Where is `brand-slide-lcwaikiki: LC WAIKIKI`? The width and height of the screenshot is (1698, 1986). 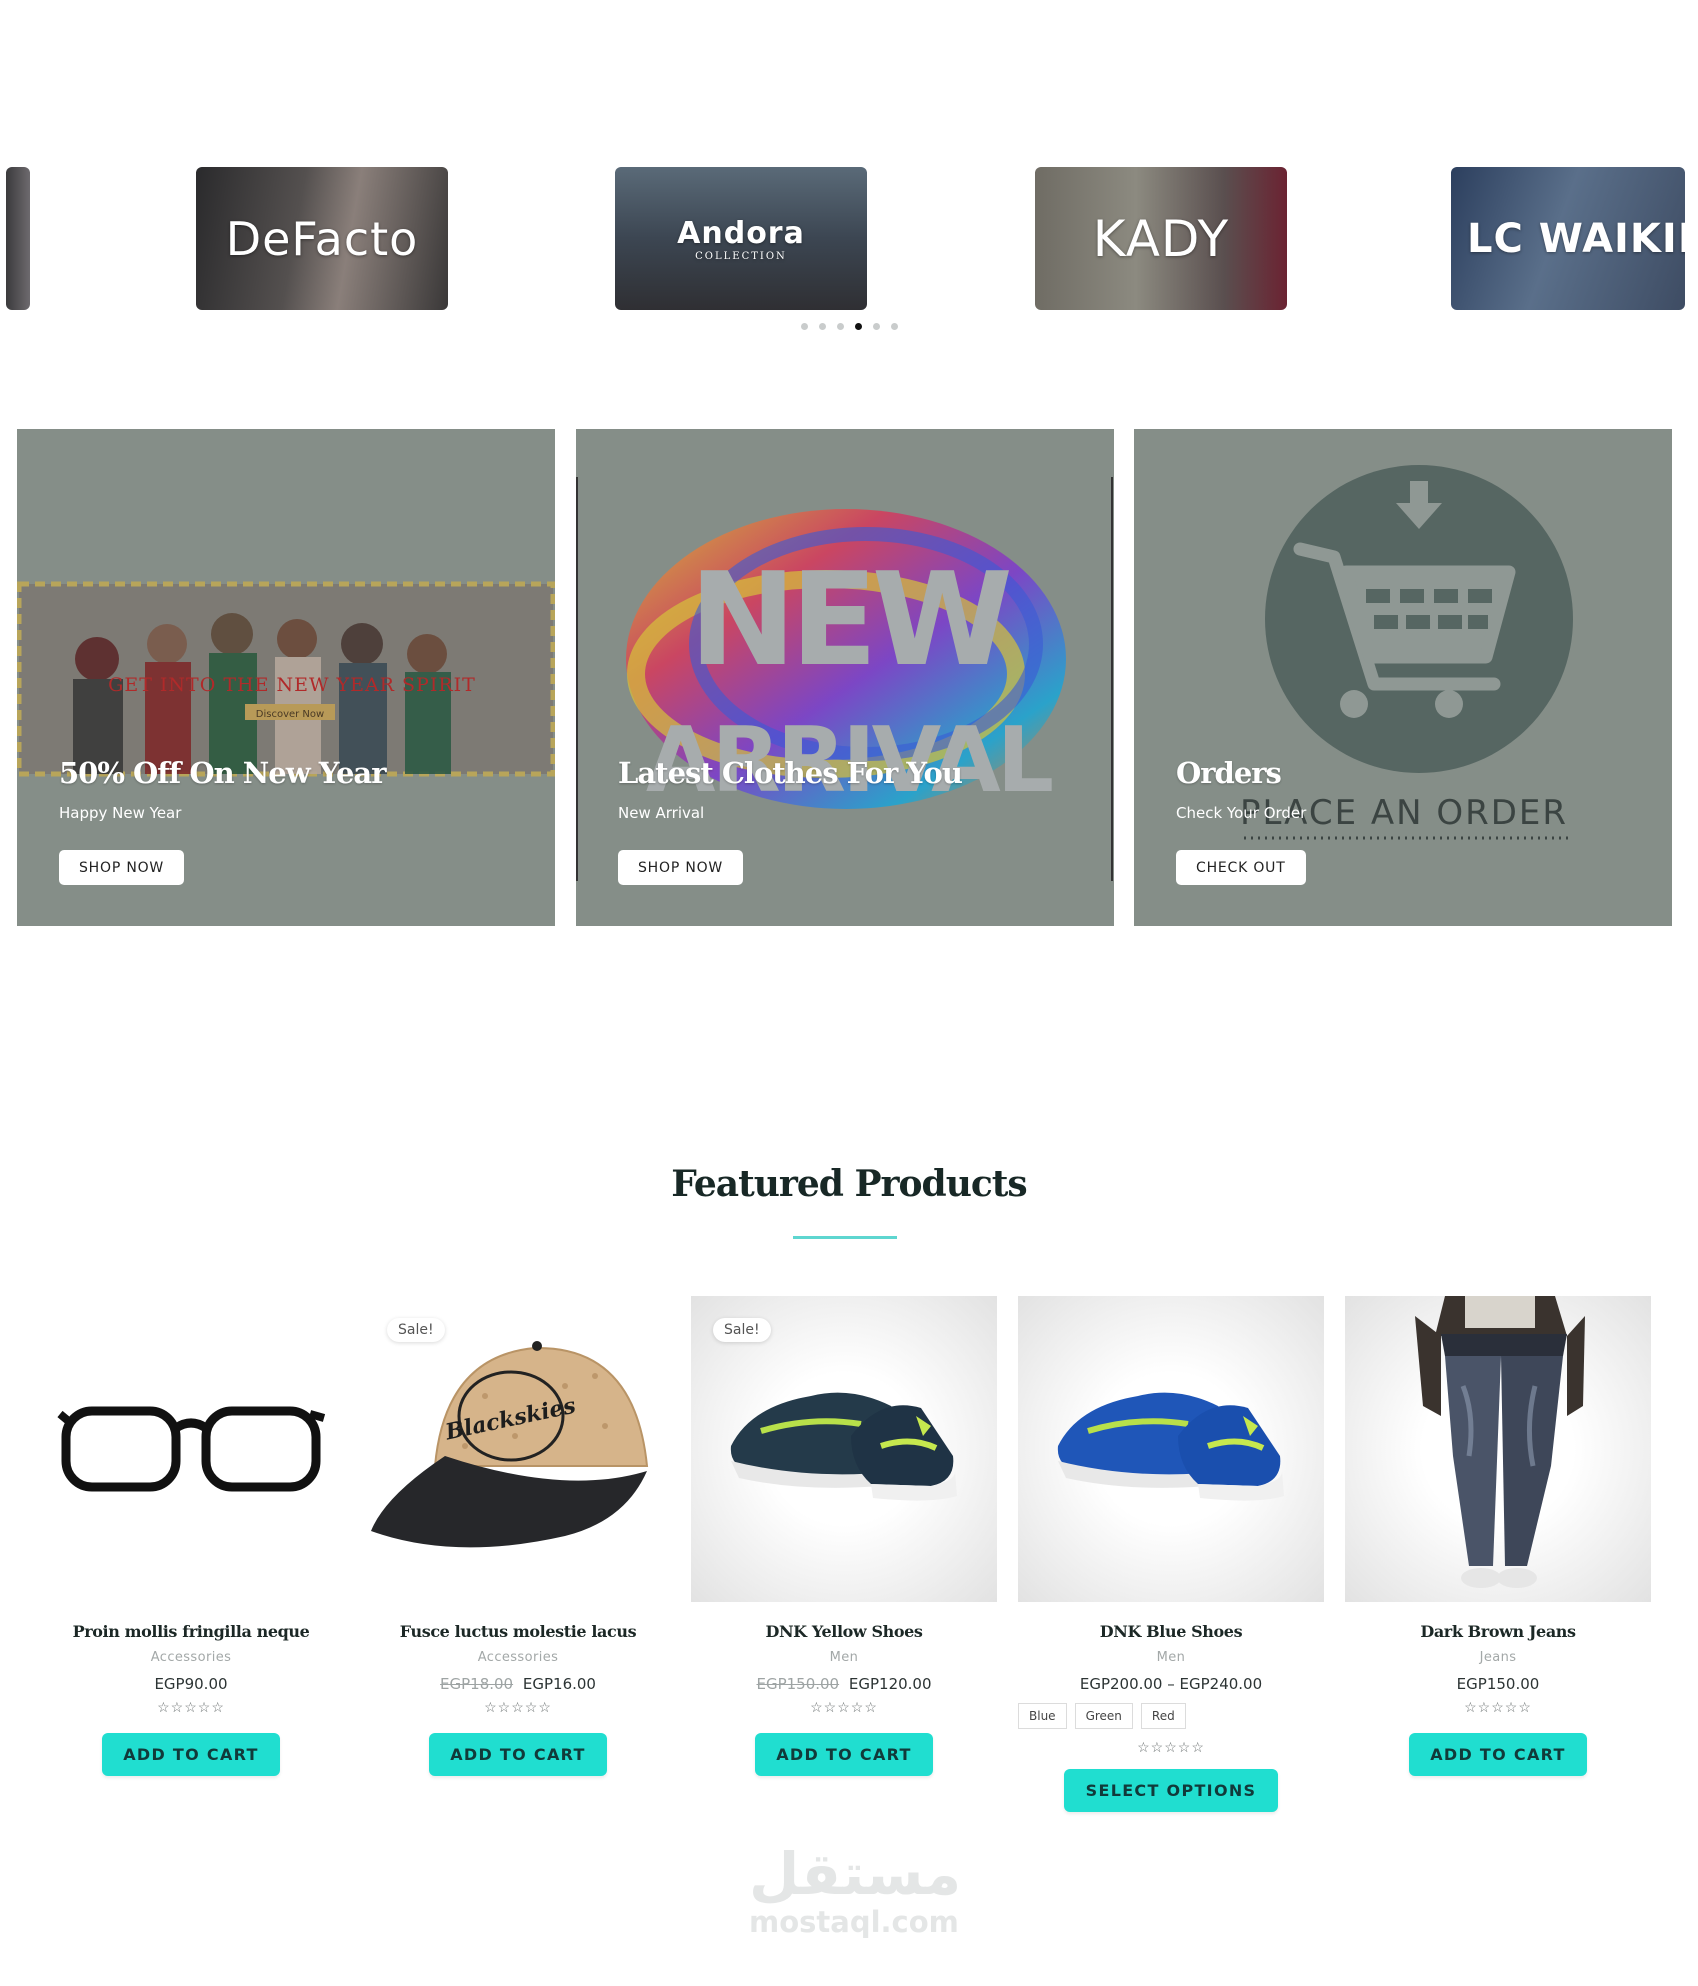 brand-slide-lcwaikiki: LC WAIKIKI is located at coordinates (1568, 238).